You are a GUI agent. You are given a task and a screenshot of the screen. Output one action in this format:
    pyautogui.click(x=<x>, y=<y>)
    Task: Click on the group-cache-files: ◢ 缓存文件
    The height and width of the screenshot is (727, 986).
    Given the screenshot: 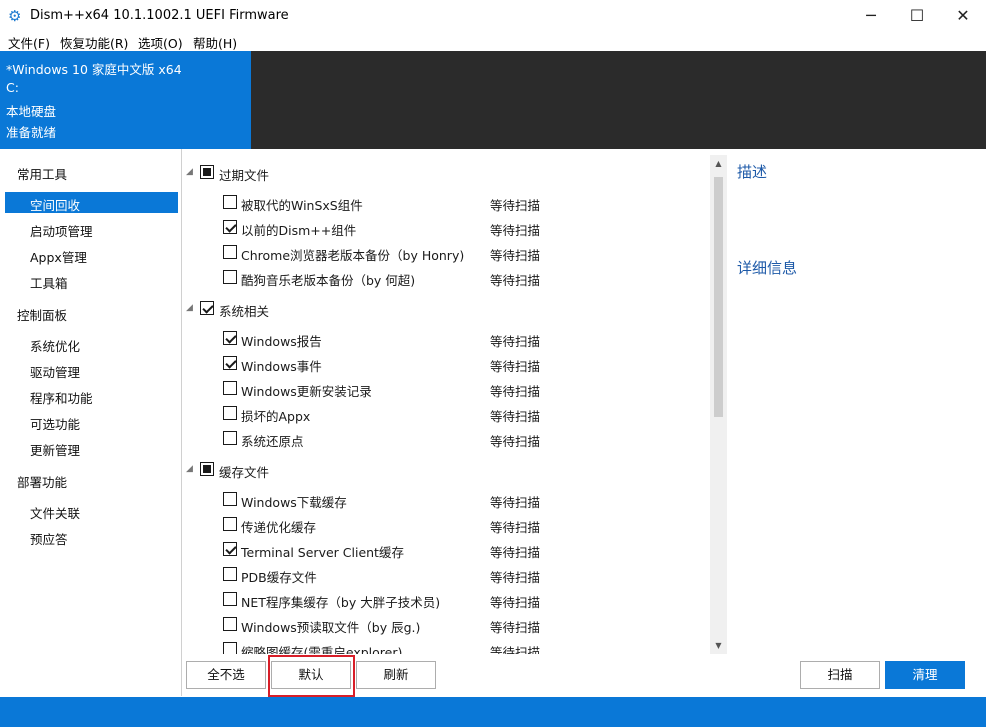 What is the action you would take?
    pyautogui.click(x=447, y=470)
    